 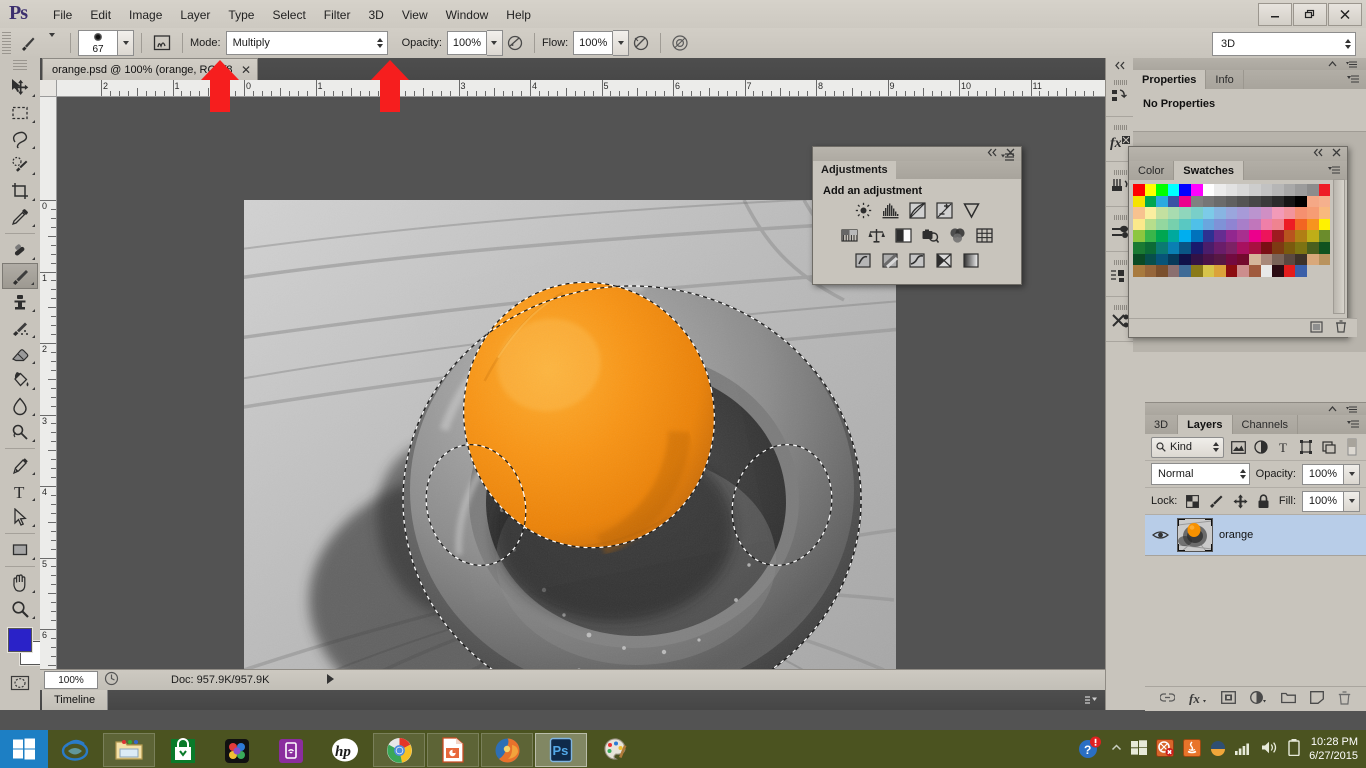 I want to click on menu-item-layer: Layer, so click(x=195, y=15).